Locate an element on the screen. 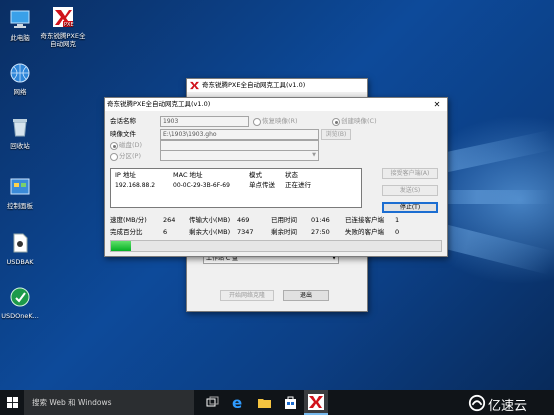 This screenshot has height=415, width=554. desktop-icon-network: 网络 is located at coordinates (21, 79).